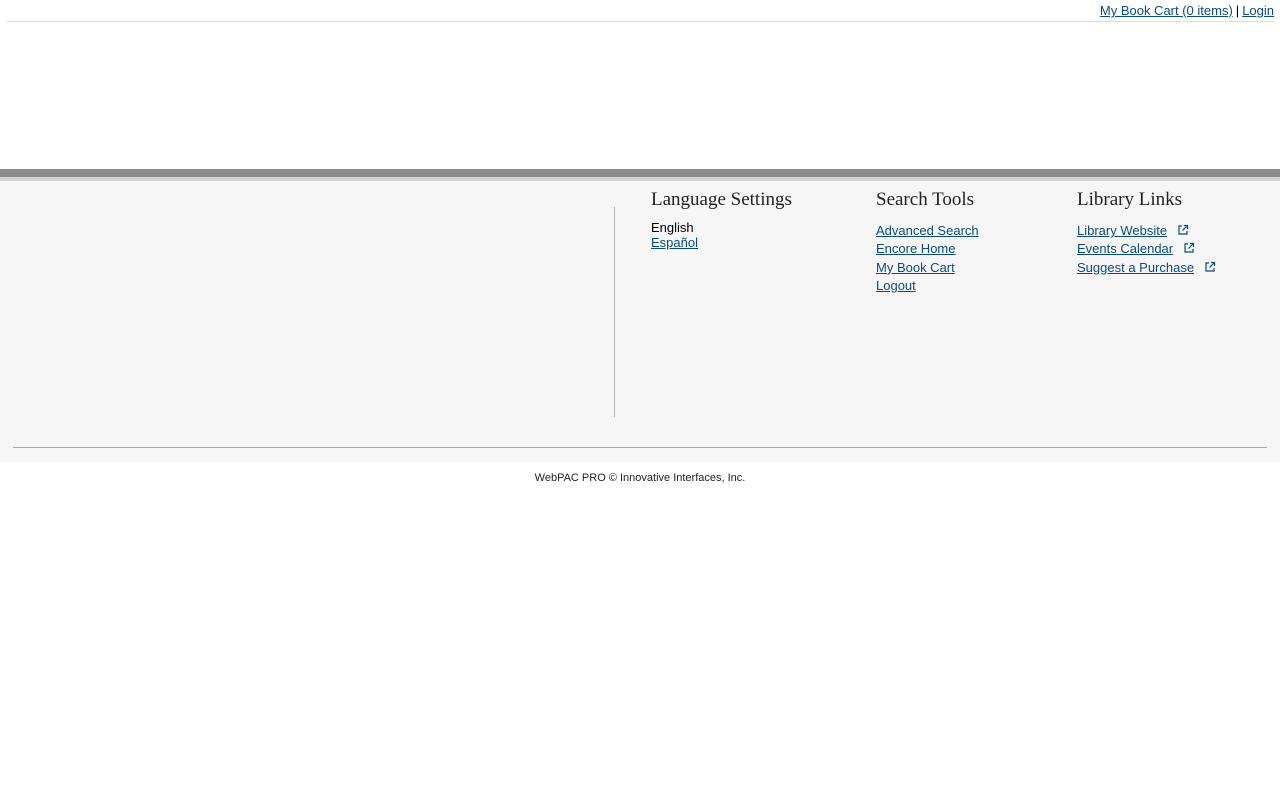 This screenshot has height=800, width=1280. I want to click on events-calendar-link: Events Calendar, so click(1125, 248).